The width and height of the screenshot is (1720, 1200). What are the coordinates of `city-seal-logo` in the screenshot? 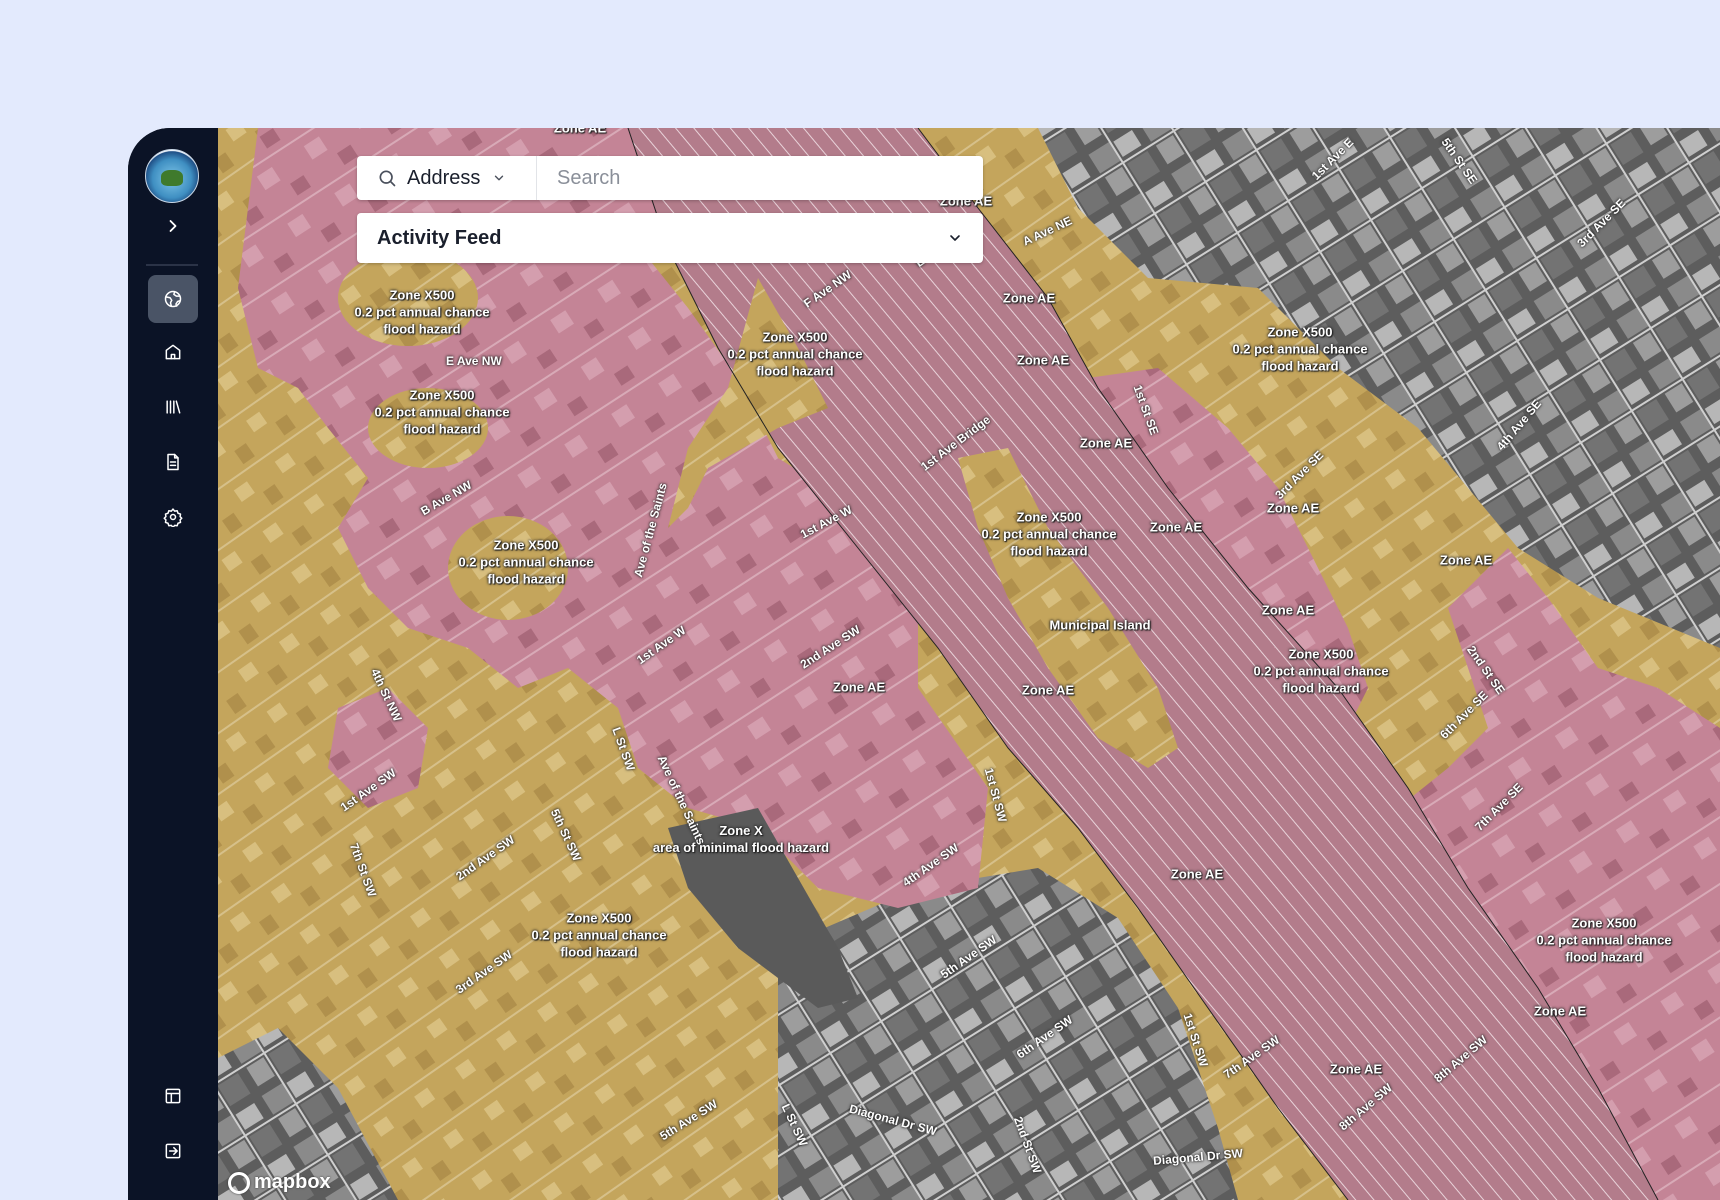 It's located at (172, 176).